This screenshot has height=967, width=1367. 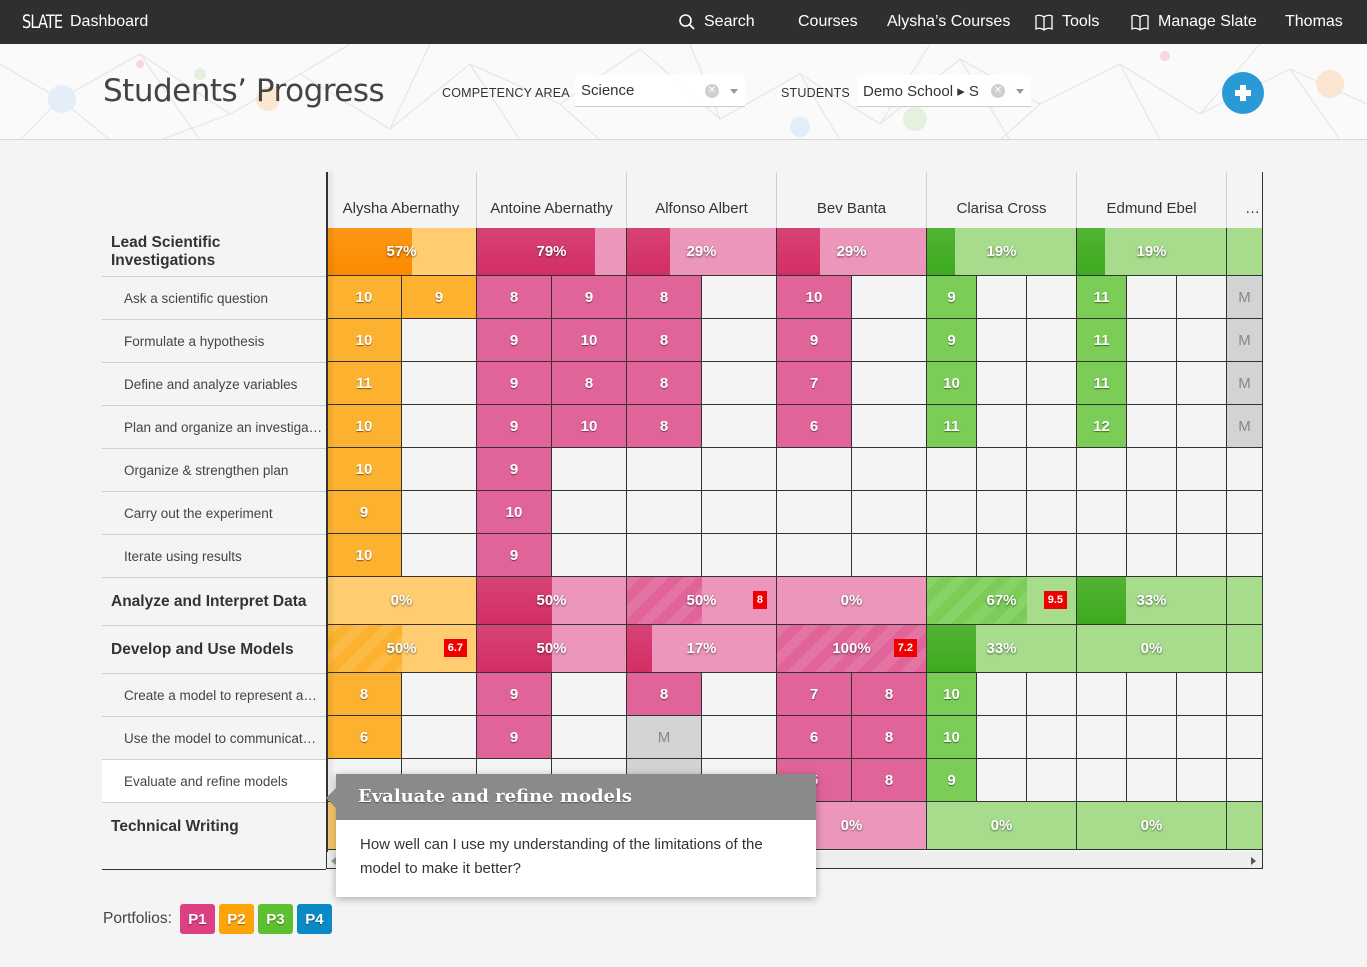 I want to click on competency-progress-bar: 19%, so click(x=1002, y=252).